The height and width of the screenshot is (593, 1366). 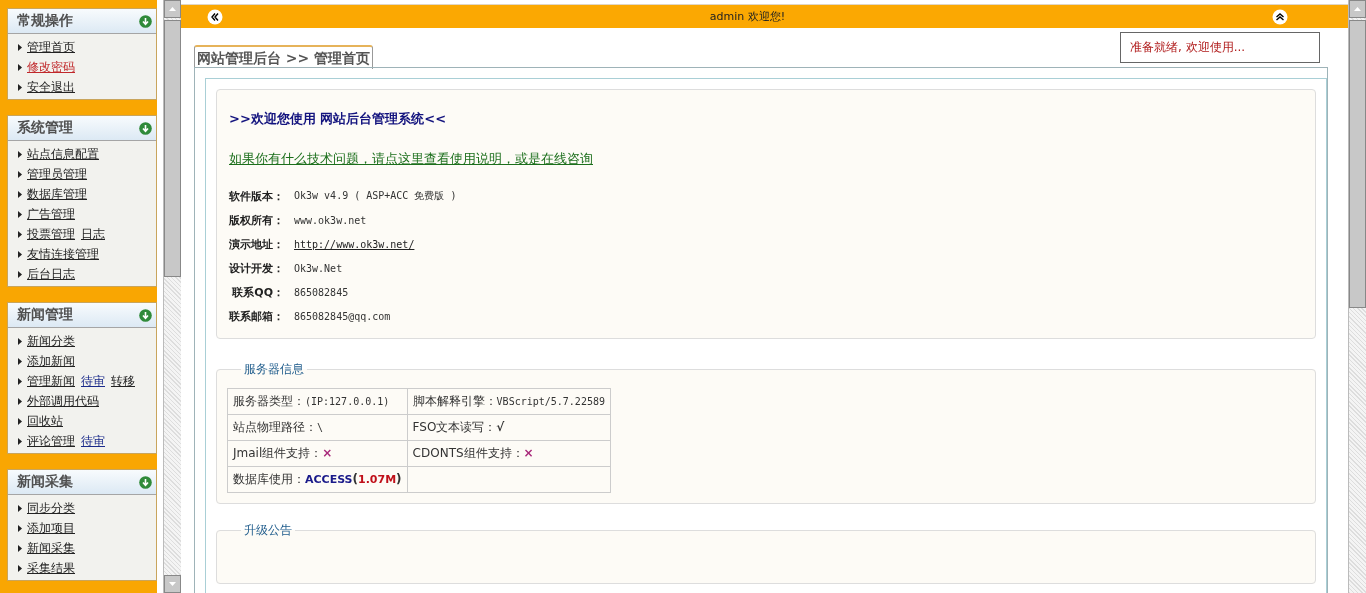 What do you see at coordinates (45, 21) in the screenshot?
I see `panel-title: 常规操作` at bounding box center [45, 21].